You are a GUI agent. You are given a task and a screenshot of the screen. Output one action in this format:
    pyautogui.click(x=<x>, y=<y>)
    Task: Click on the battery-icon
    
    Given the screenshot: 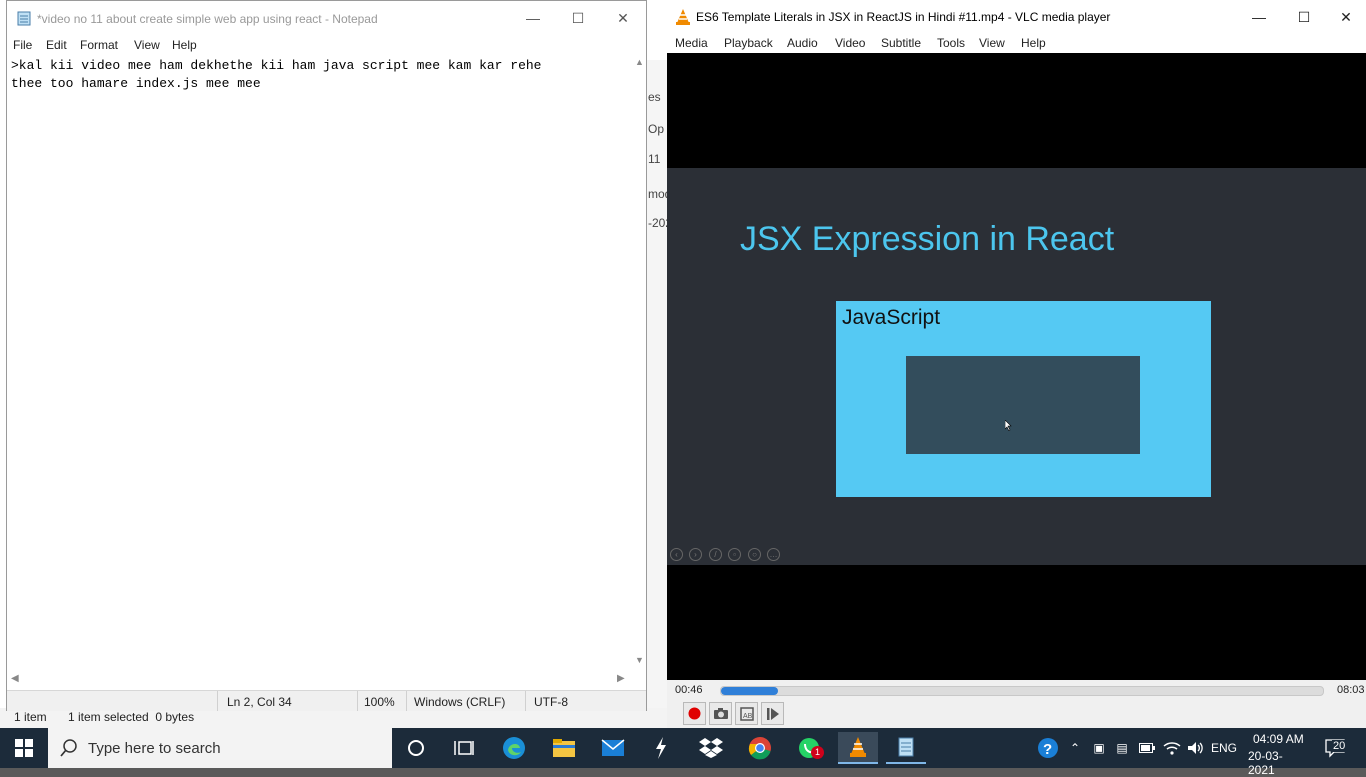 What is the action you would take?
    pyautogui.click(x=1147, y=748)
    